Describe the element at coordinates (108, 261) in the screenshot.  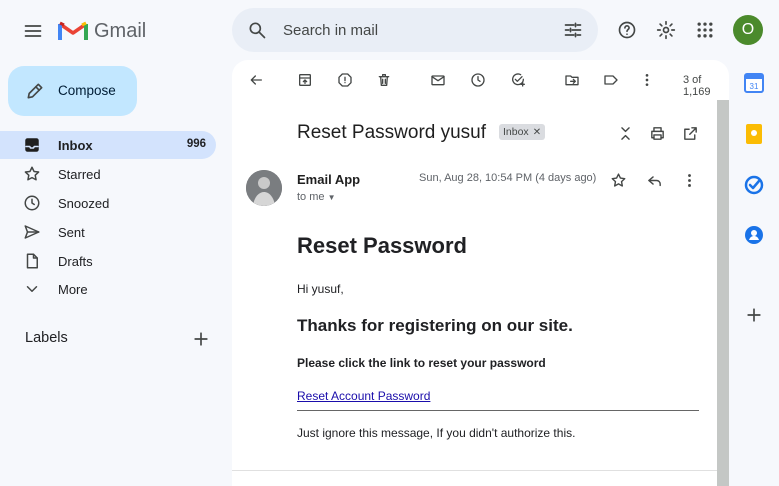
I see `sidebar-item-drafts: Drafts` at that location.